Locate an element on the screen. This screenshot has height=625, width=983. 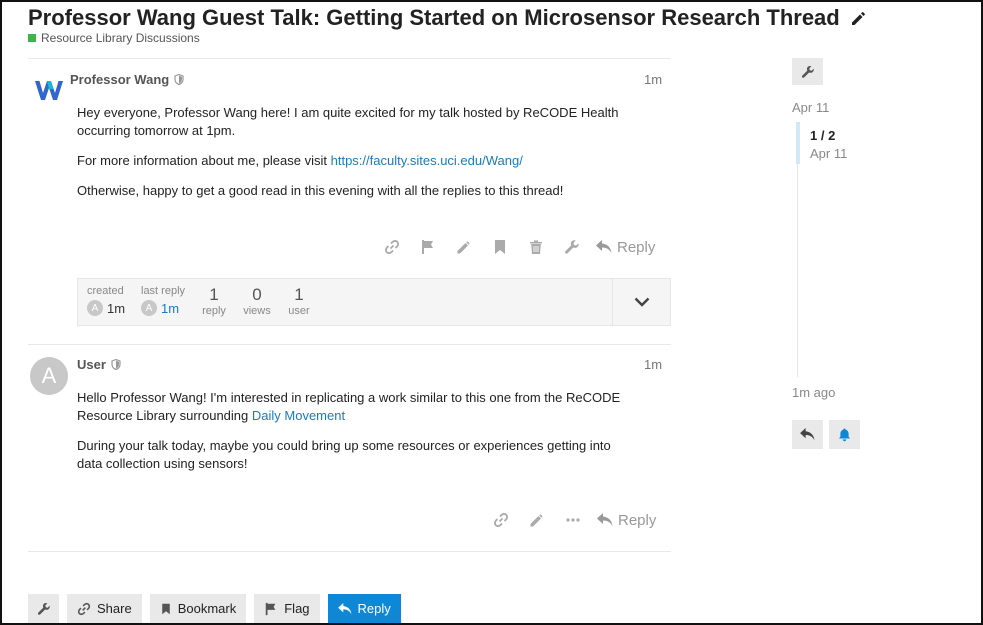
replies-count: 1 is located at coordinates (214, 294).